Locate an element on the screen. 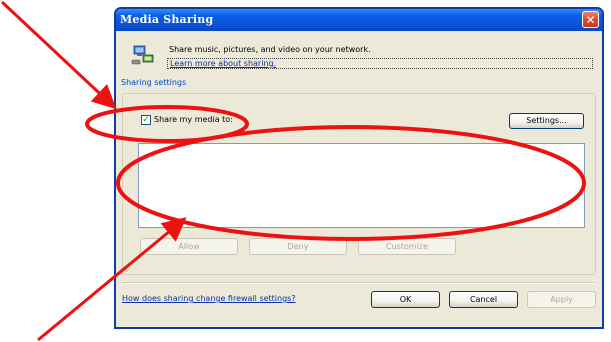  share-media-label: Share my media to: is located at coordinates (193, 119).